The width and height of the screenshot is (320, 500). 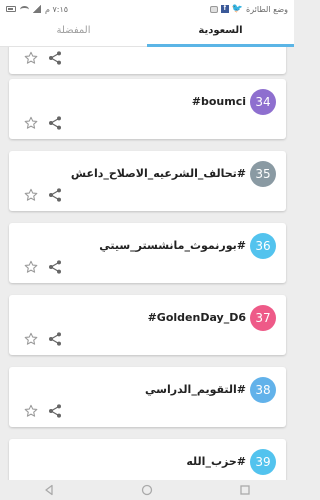 What do you see at coordinates (11, 9) in the screenshot?
I see `battery-icon` at bounding box center [11, 9].